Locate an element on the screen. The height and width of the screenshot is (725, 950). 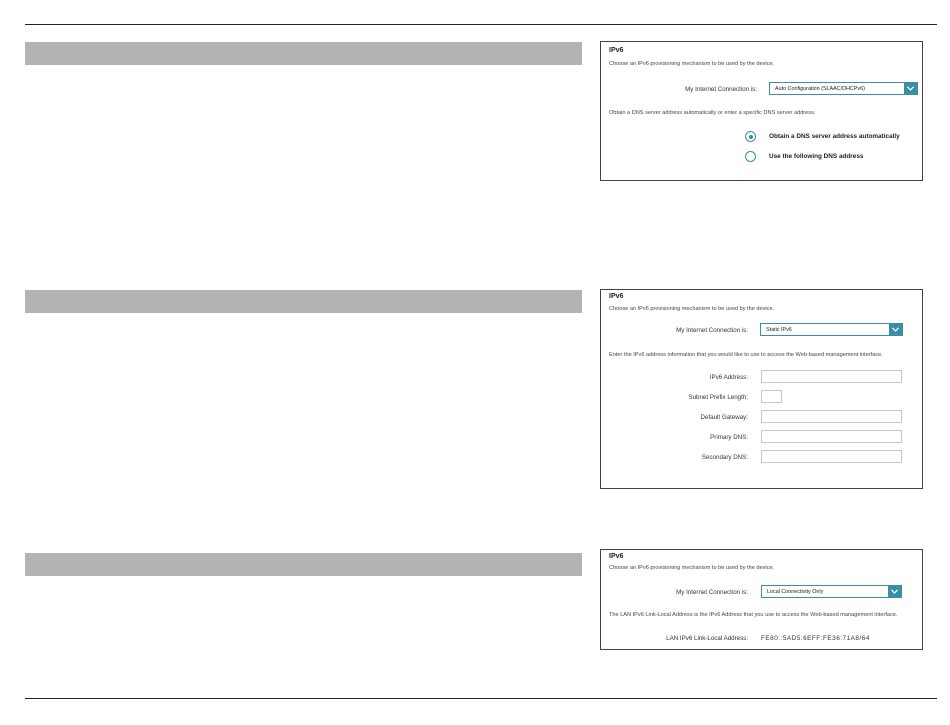
radio-dns-manual is located at coordinates (750, 156).